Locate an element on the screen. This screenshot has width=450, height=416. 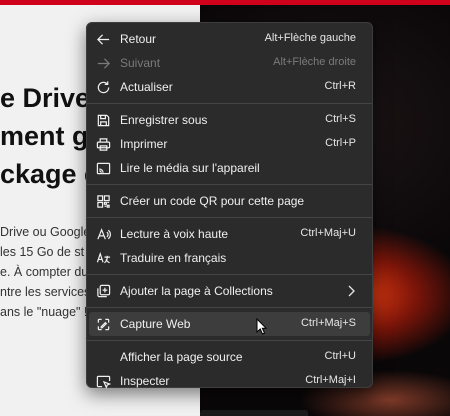
refresh-icon is located at coordinates (103, 87).